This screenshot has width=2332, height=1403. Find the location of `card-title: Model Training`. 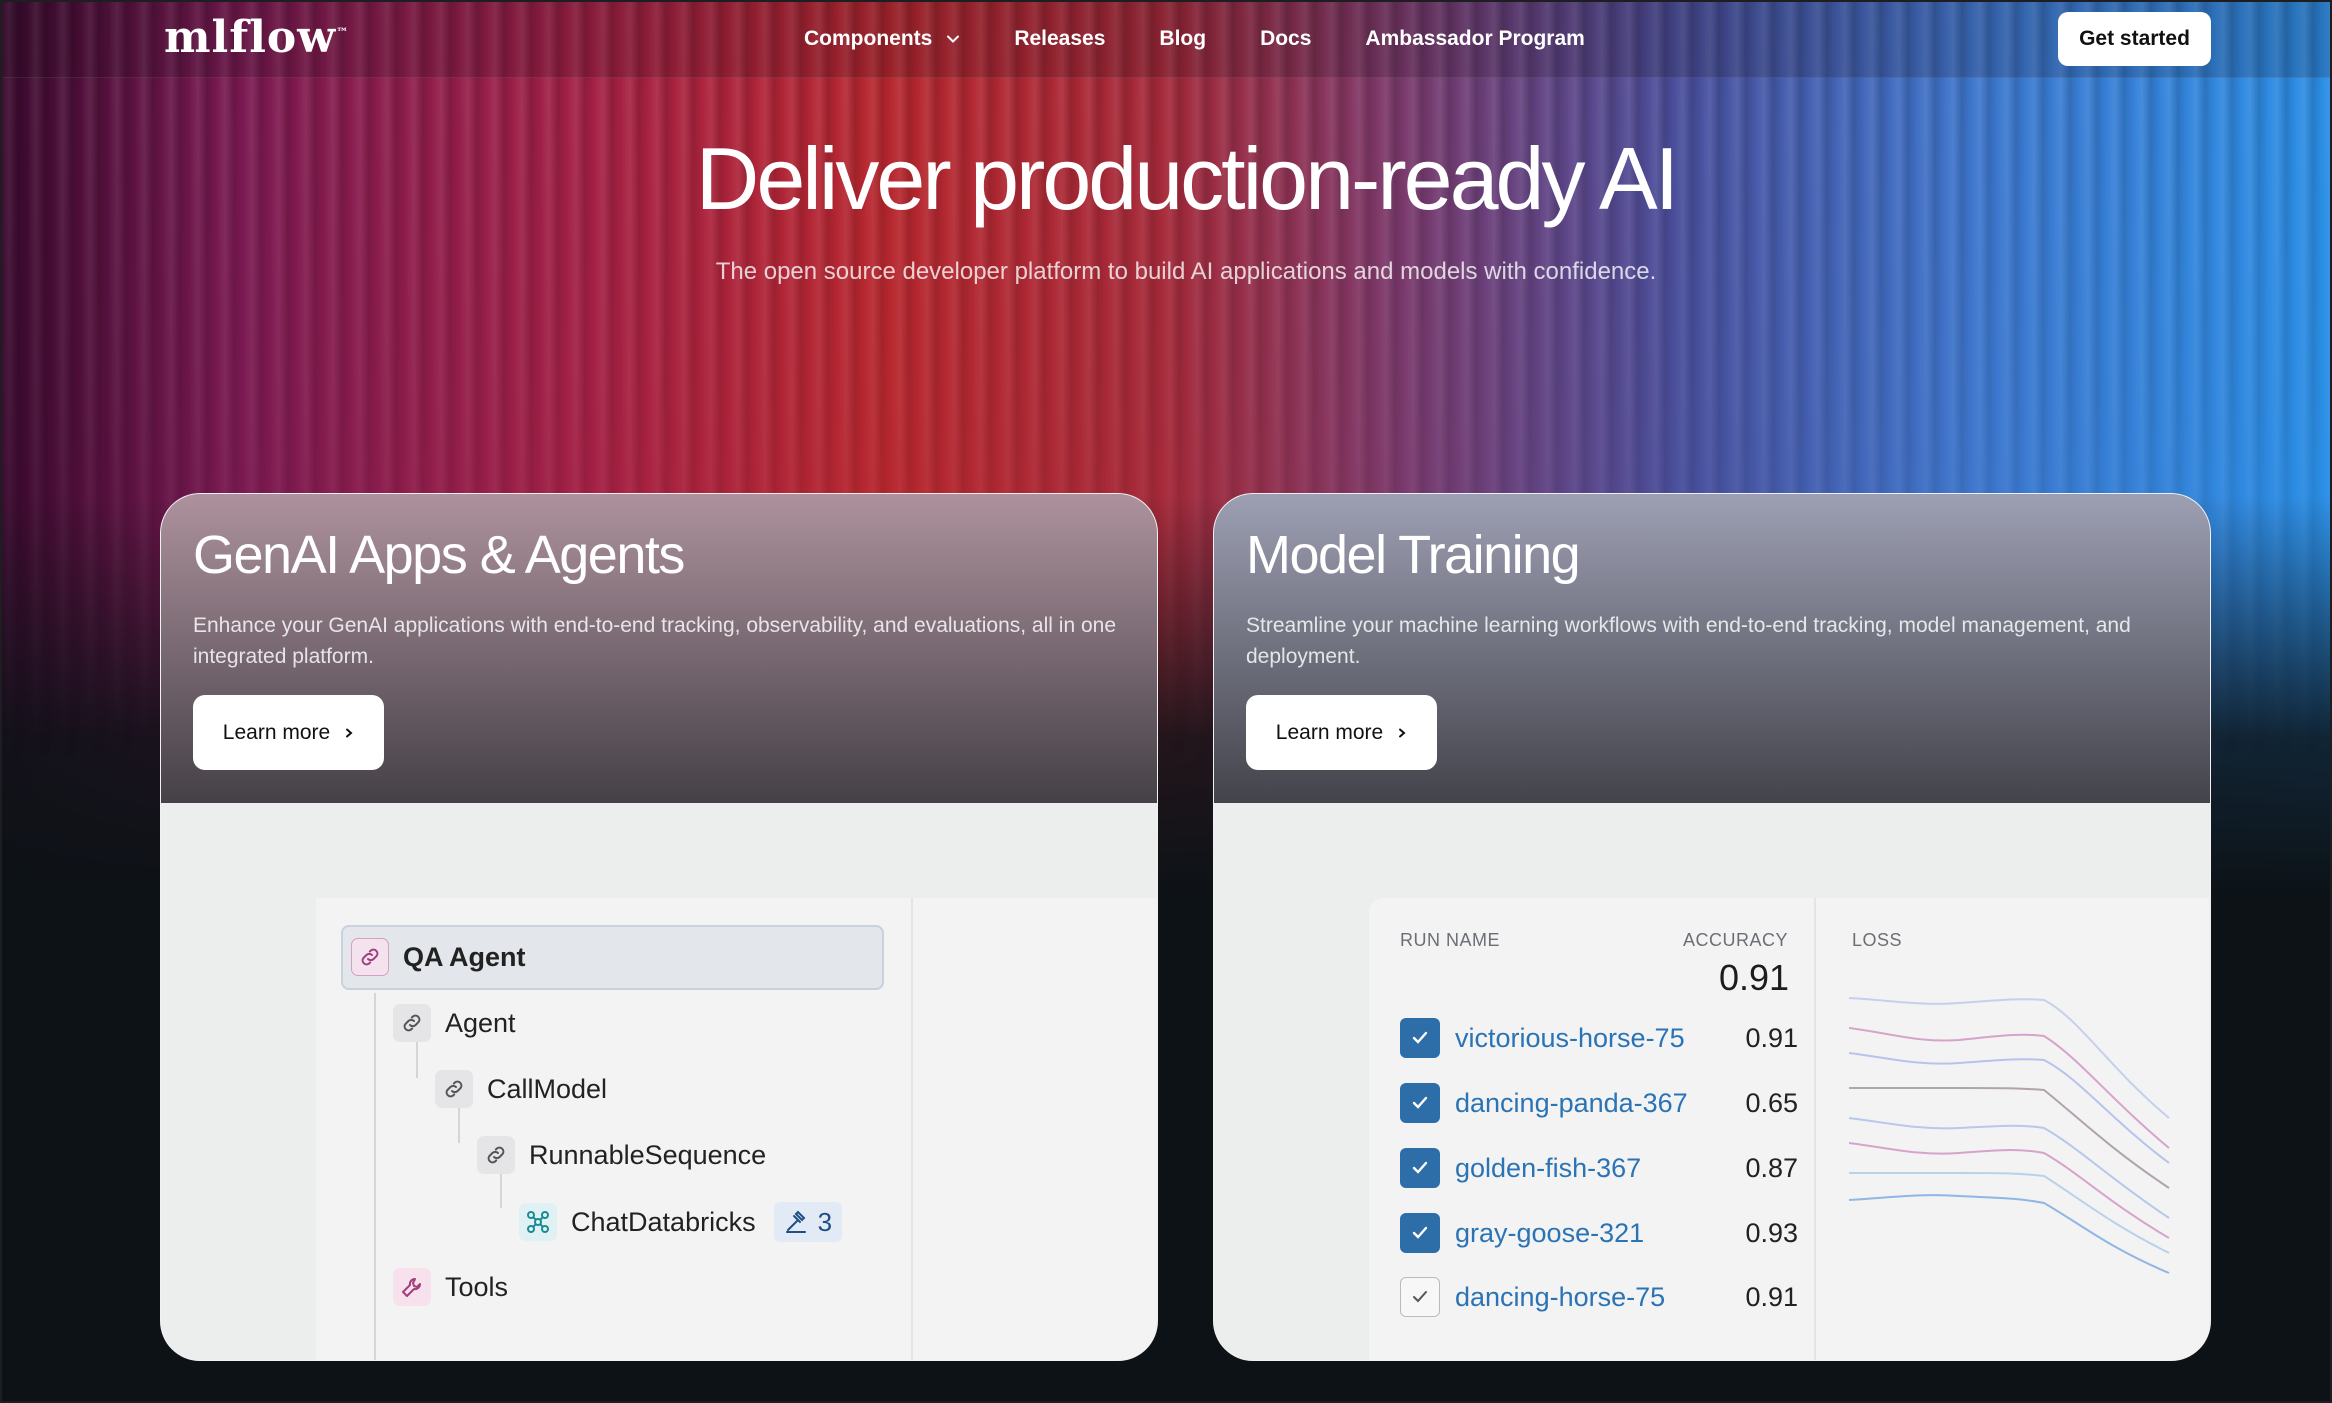

card-title: Model Training is located at coordinates (1413, 555).